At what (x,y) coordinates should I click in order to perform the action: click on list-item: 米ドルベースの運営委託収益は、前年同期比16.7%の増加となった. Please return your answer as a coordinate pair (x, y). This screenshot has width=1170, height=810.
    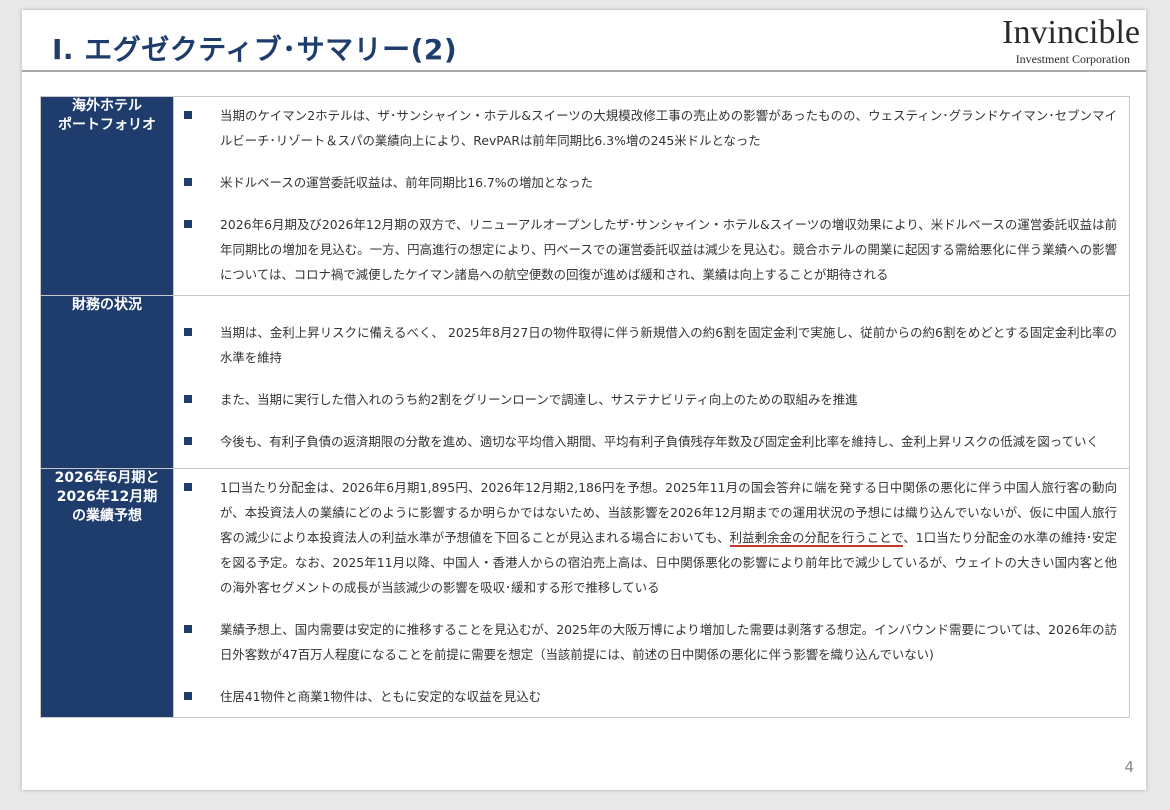
    Looking at the image, I should click on (650, 182).